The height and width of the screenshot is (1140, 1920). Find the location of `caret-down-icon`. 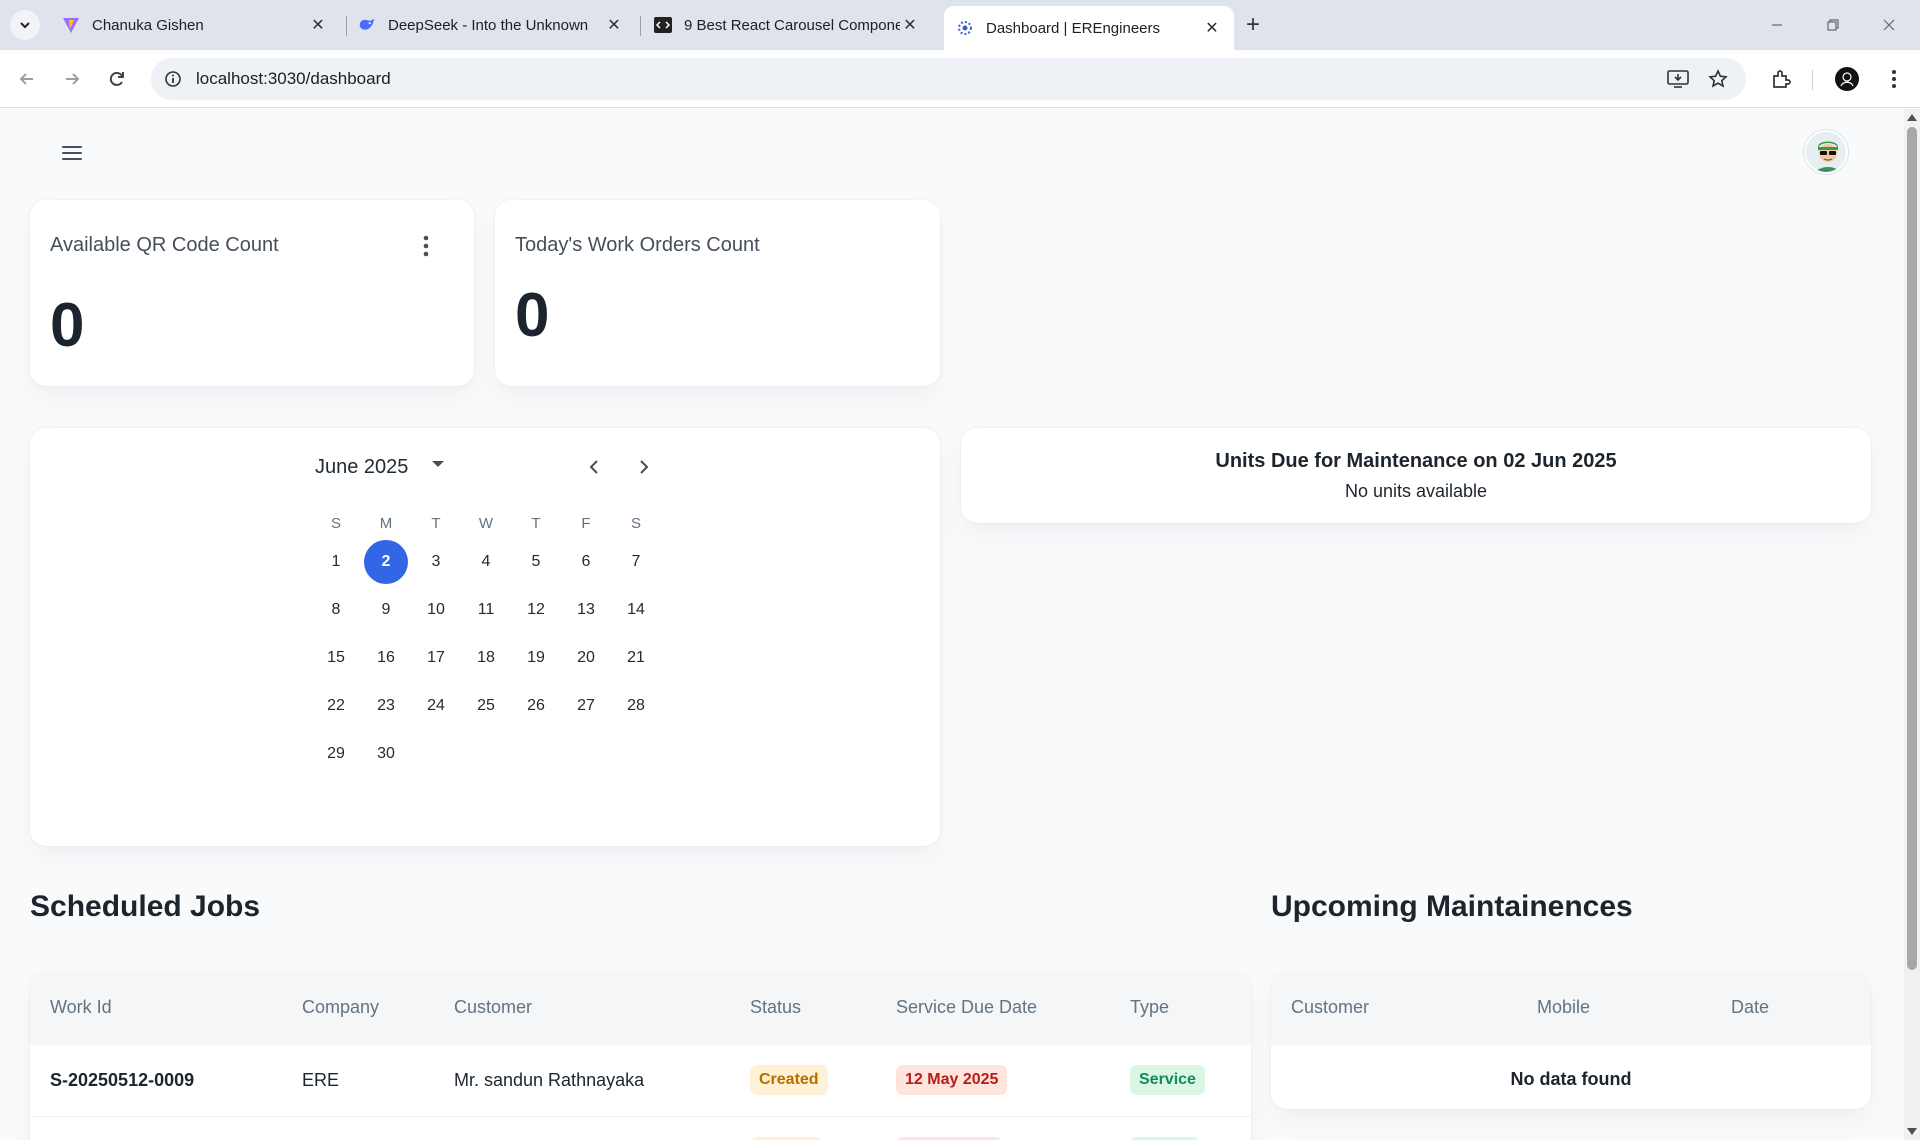

caret-down-icon is located at coordinates (438, 464).